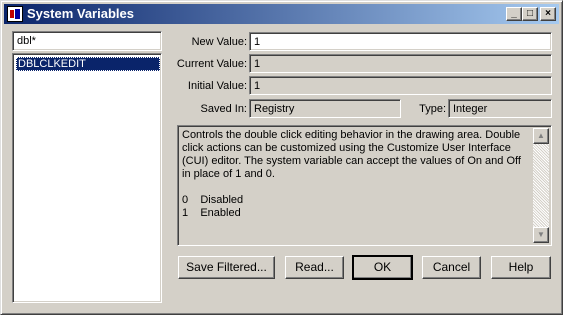 The height and width of the screenshot is (315, 563). I want to click on close-button: ×, so click(548, 14).